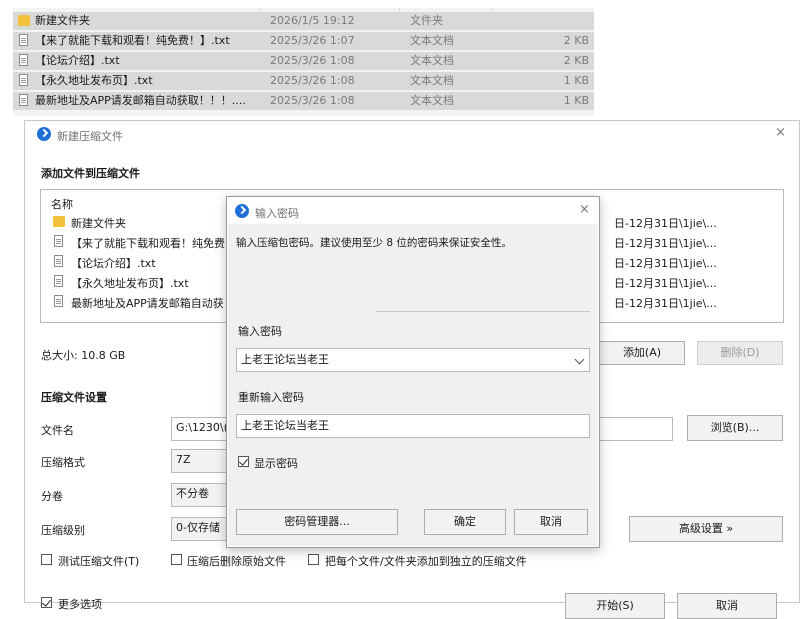  Describe the element at coordinates (99, 561) in the screenshot. I see `test-archive-label: 测试压缩文件(T)` at that location.